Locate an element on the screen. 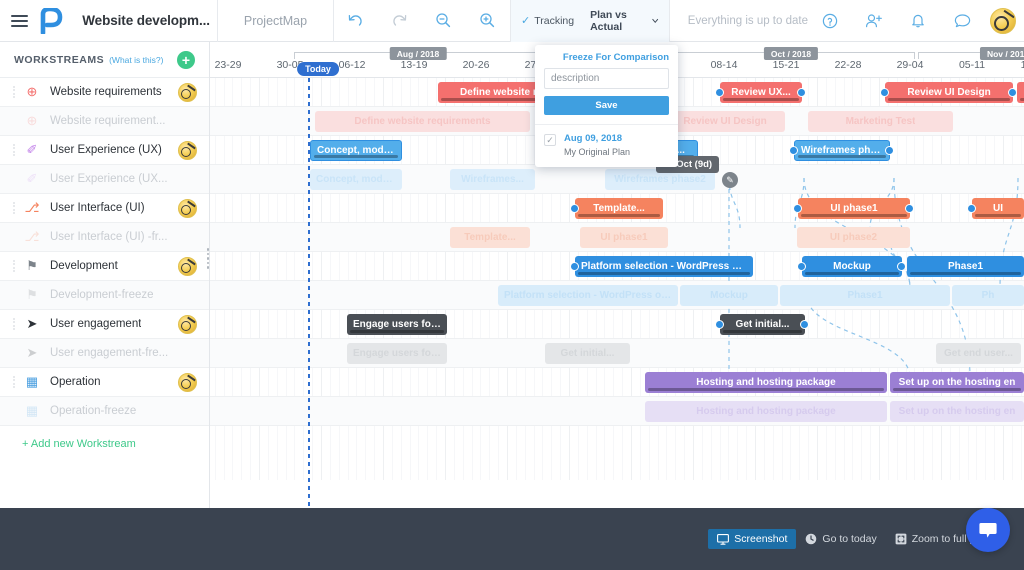 The height and width of the screenshot is (570, 1024). baseline-ghost-bar: Hosting and hosting package is located at coordinates (766, 411).